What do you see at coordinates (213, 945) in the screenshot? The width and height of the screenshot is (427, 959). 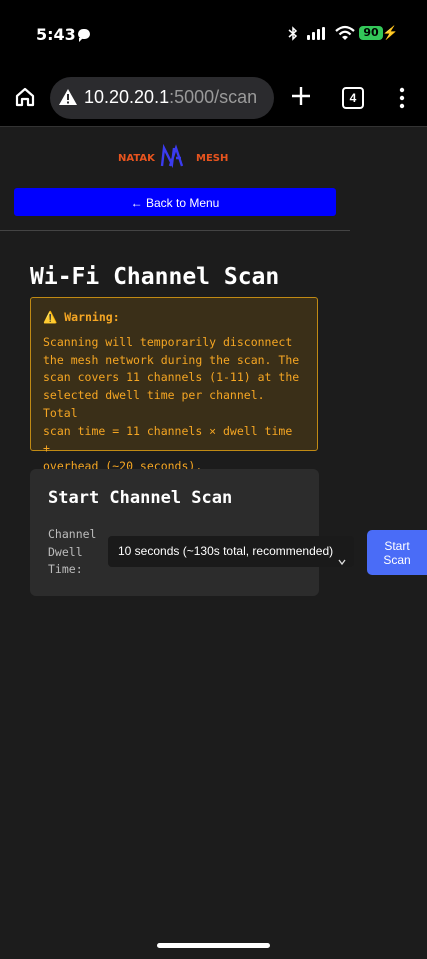 I see `home-indicator` at bounding box center [213, 945].